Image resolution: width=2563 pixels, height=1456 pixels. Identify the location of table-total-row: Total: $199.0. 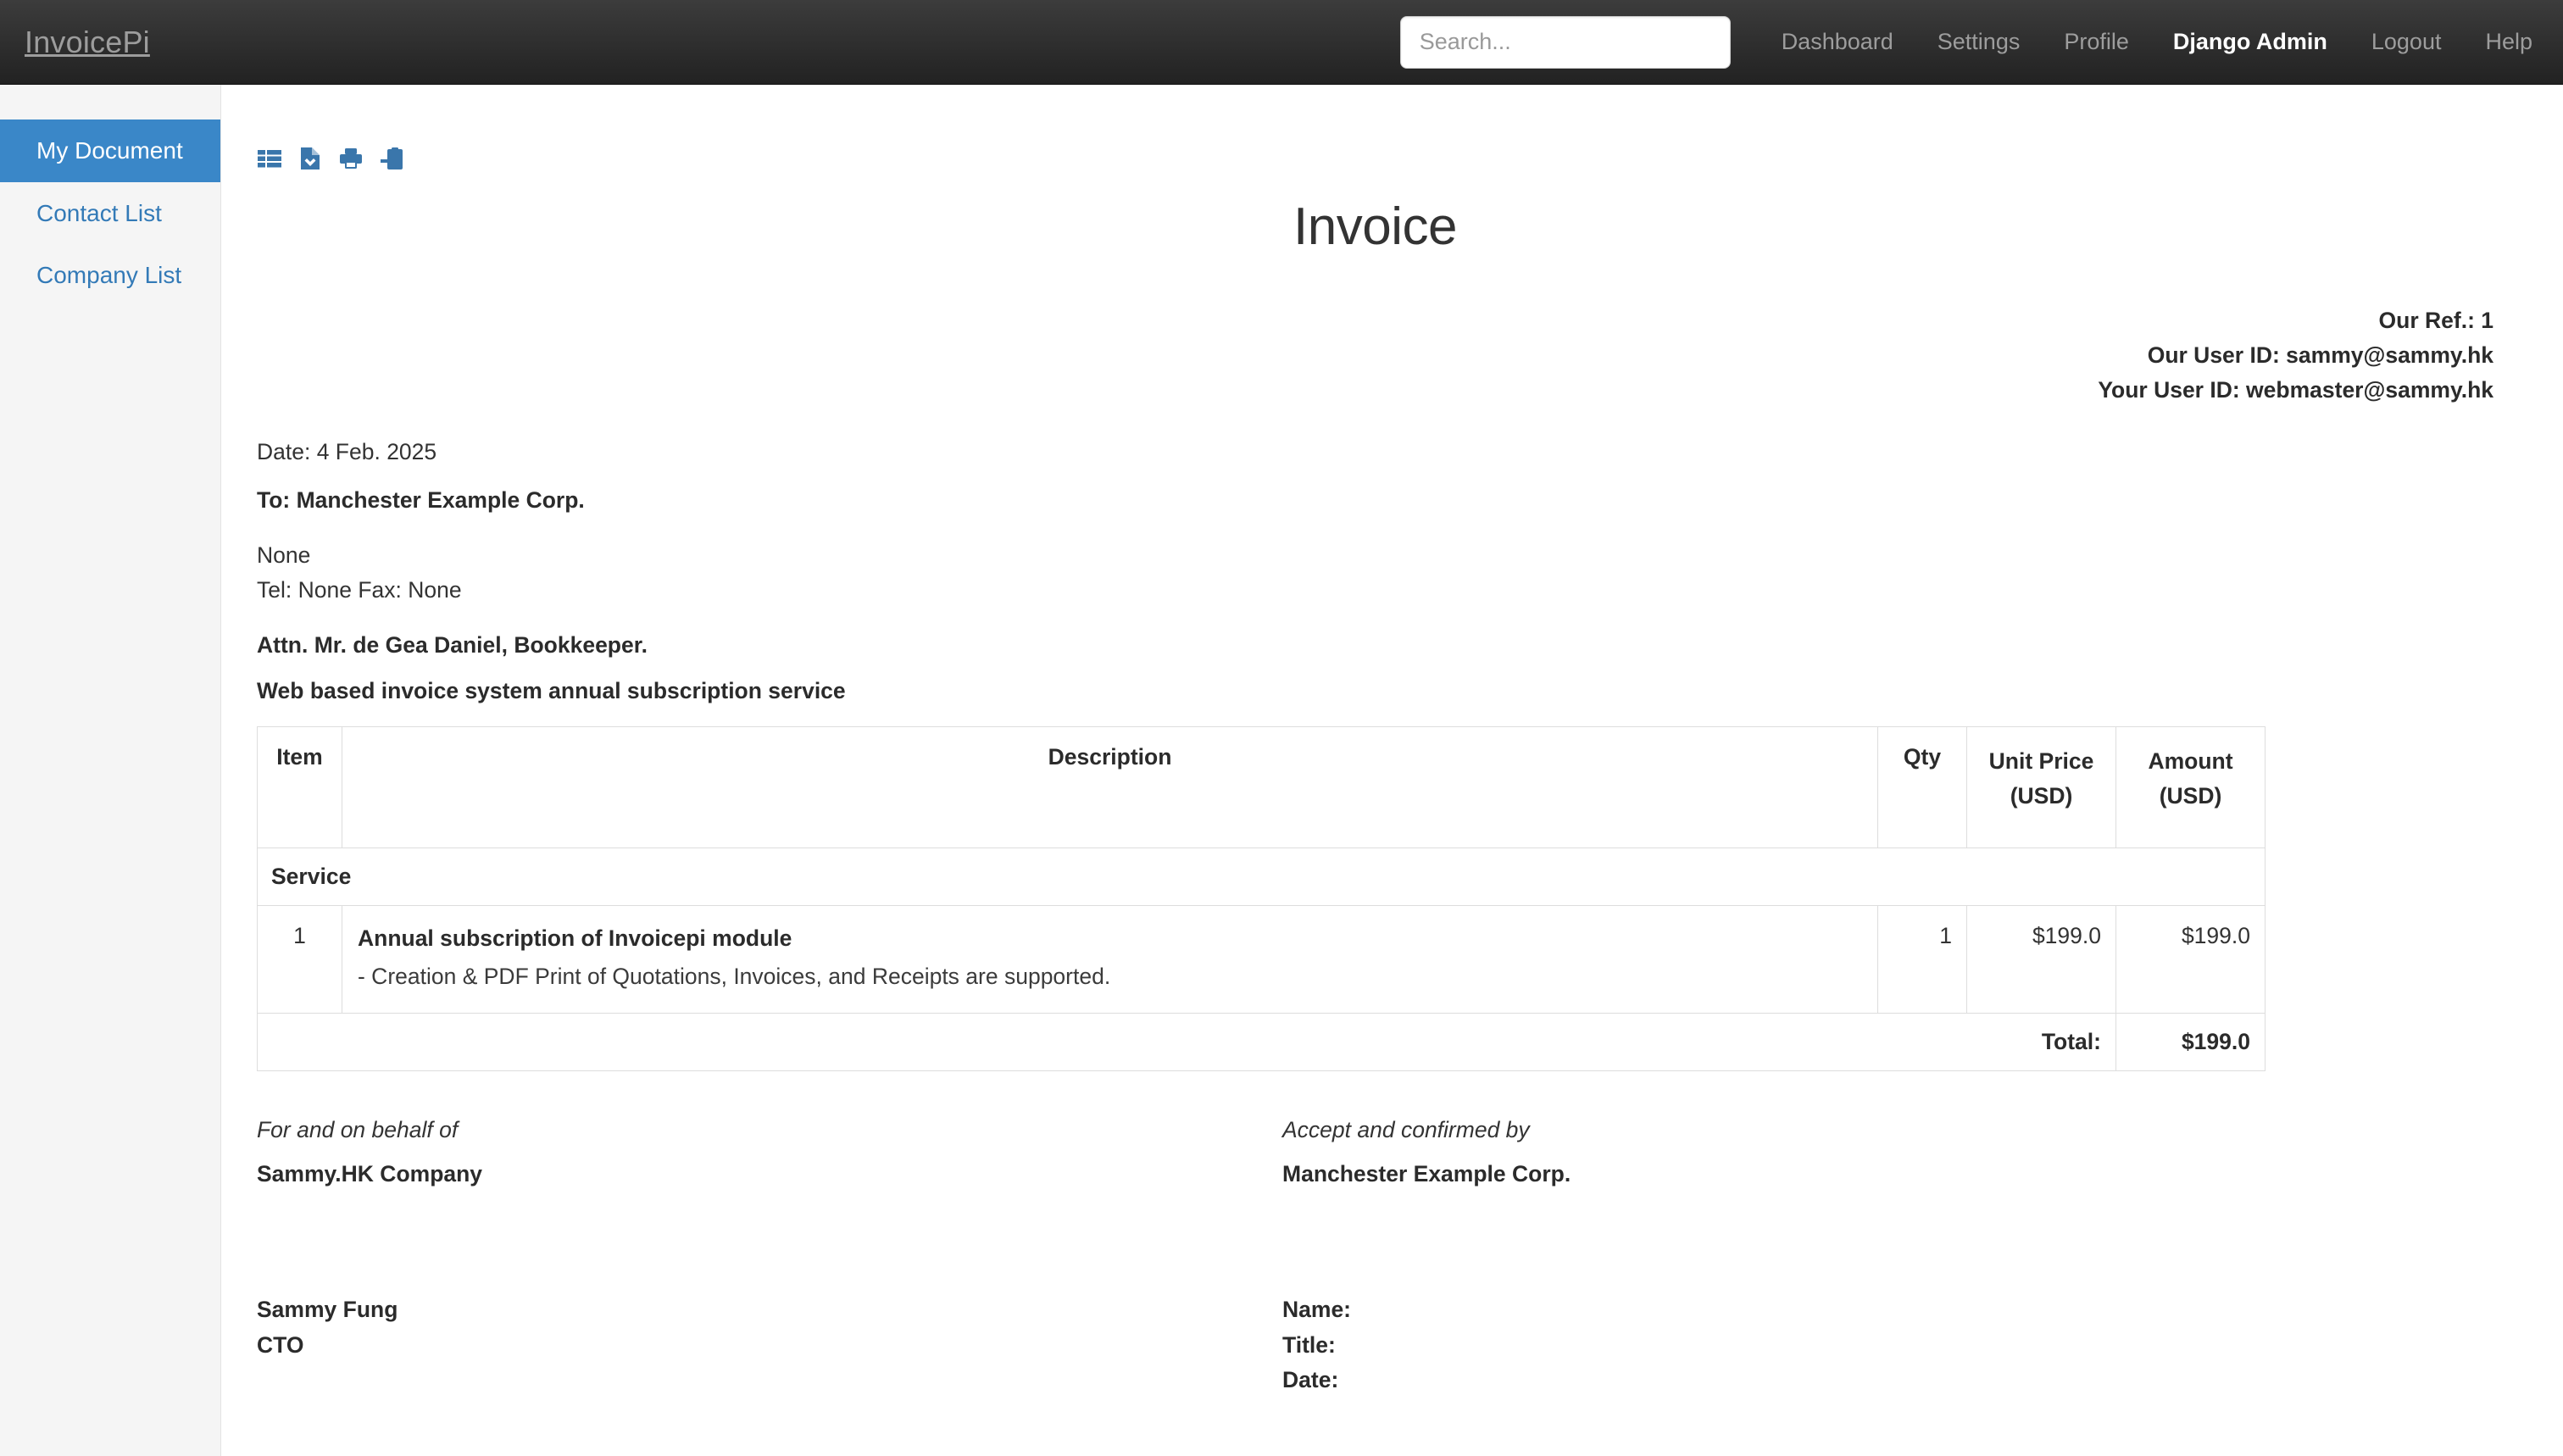
(1261, 1042).